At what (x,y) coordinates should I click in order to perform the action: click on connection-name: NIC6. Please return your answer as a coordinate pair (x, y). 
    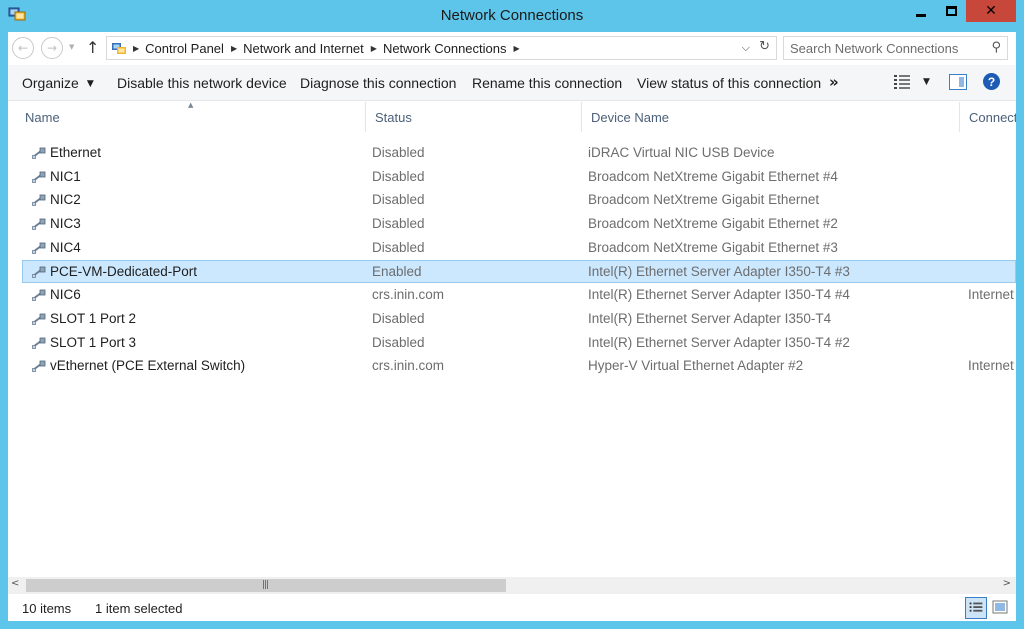
    Looking at the image, I should click on (65, 295).